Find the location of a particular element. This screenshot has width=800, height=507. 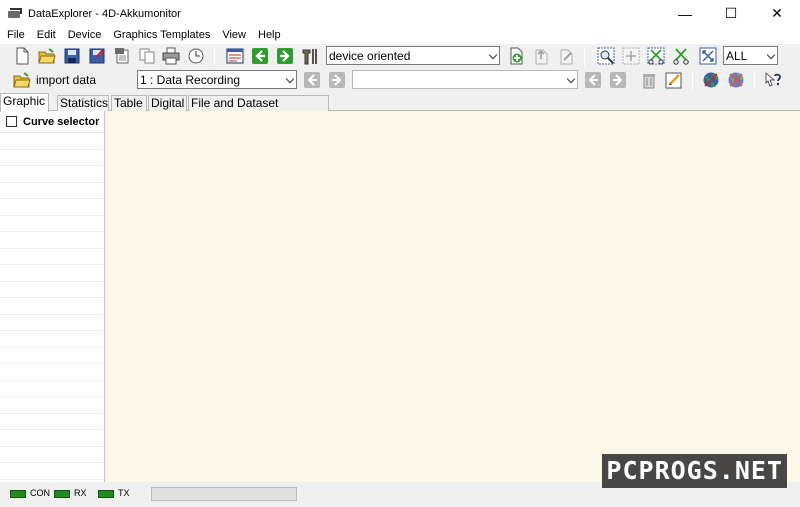

previous-arrow-icon is located at coordinates (260, 56).